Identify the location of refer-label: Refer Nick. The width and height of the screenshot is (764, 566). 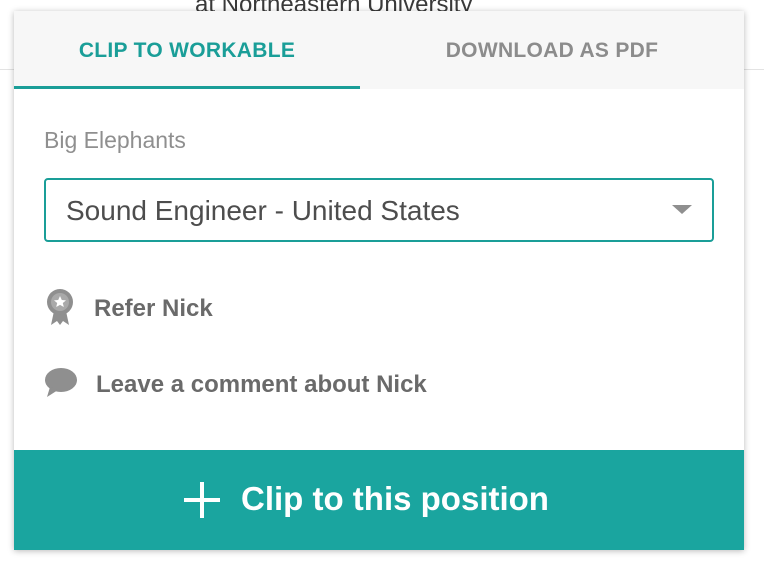
(153, 308).